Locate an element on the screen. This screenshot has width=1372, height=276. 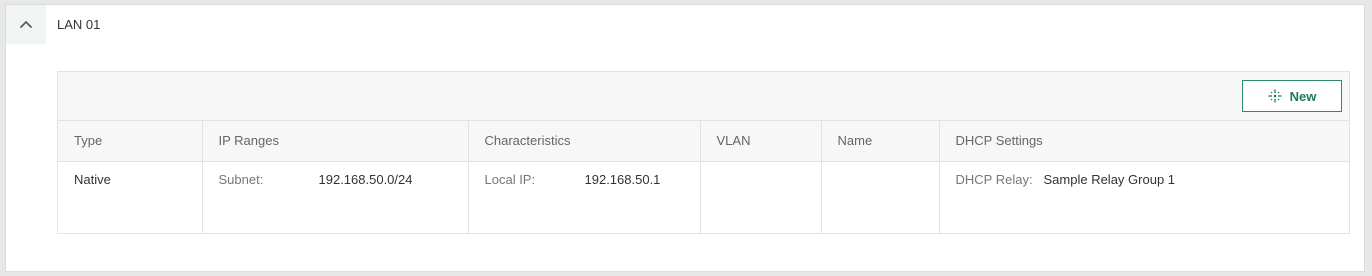
cell-characteristics: Local IP: 192.168.50.1 is located at coordinates (584, 197).